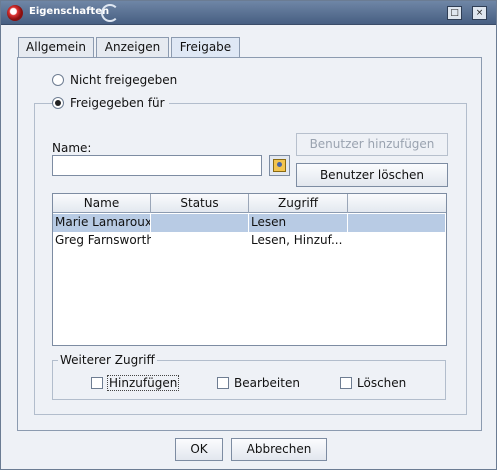 Image resolution: width=497 pixels, height=470 pixels. Describe the element at coordinates (199, 449) in the screenshot. I see `ok-button: OK` at that location.